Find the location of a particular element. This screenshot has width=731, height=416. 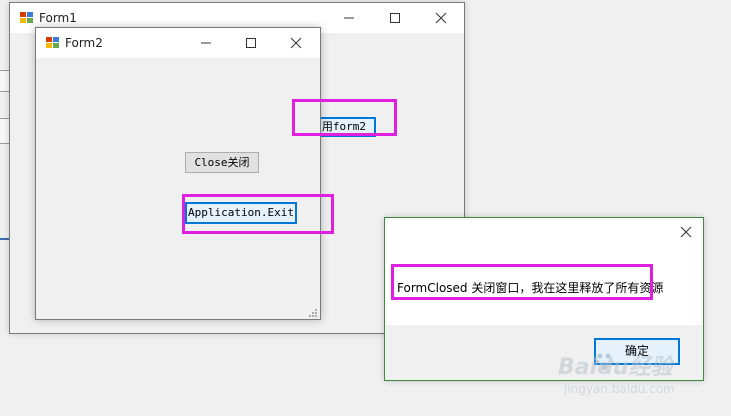

close-button: Close关闭 is located at coordinates (222, 162).